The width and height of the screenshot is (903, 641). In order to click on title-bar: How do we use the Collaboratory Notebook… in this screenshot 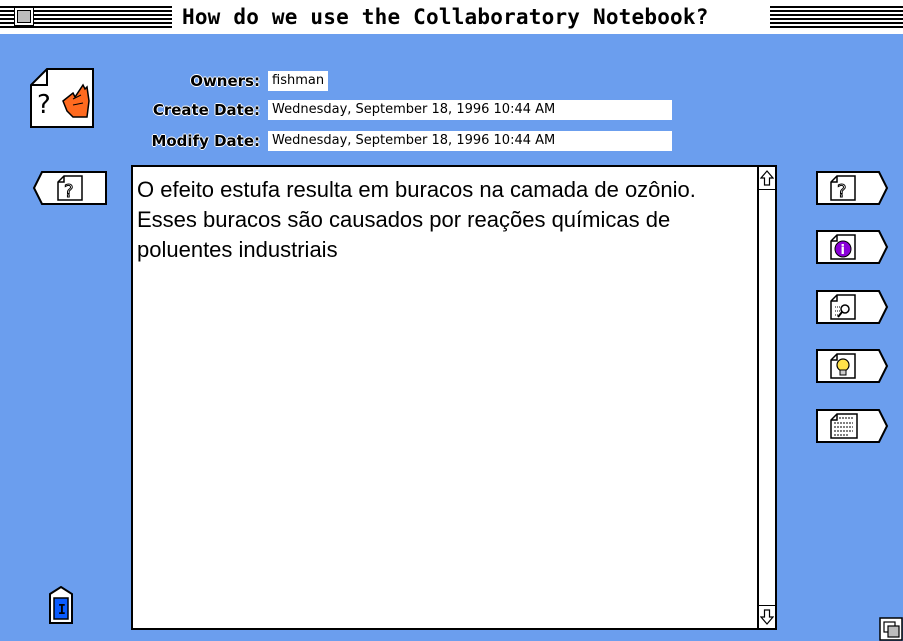, I will do `click(451, 17)`.